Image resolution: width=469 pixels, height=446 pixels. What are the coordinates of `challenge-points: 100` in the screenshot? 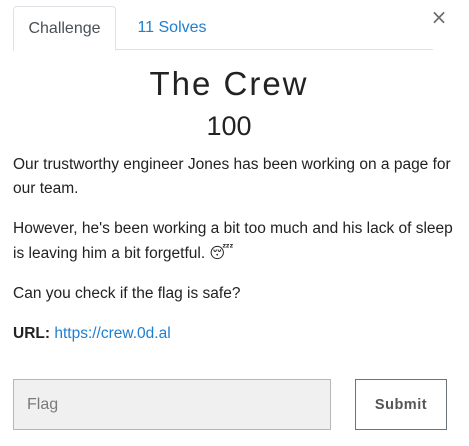 It's located at (229, 126).